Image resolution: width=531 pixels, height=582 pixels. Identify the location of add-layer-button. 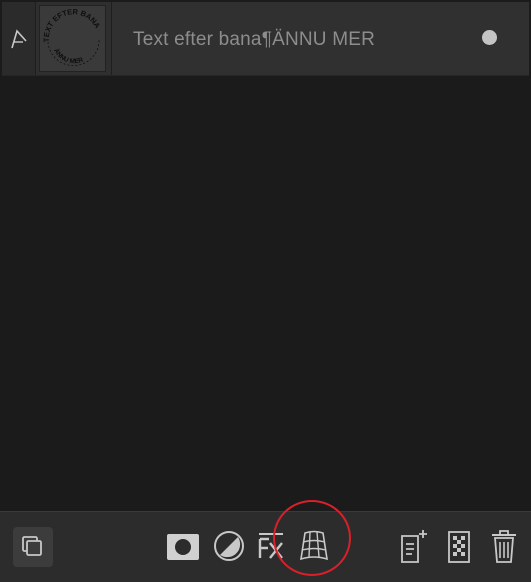
(414, 546).